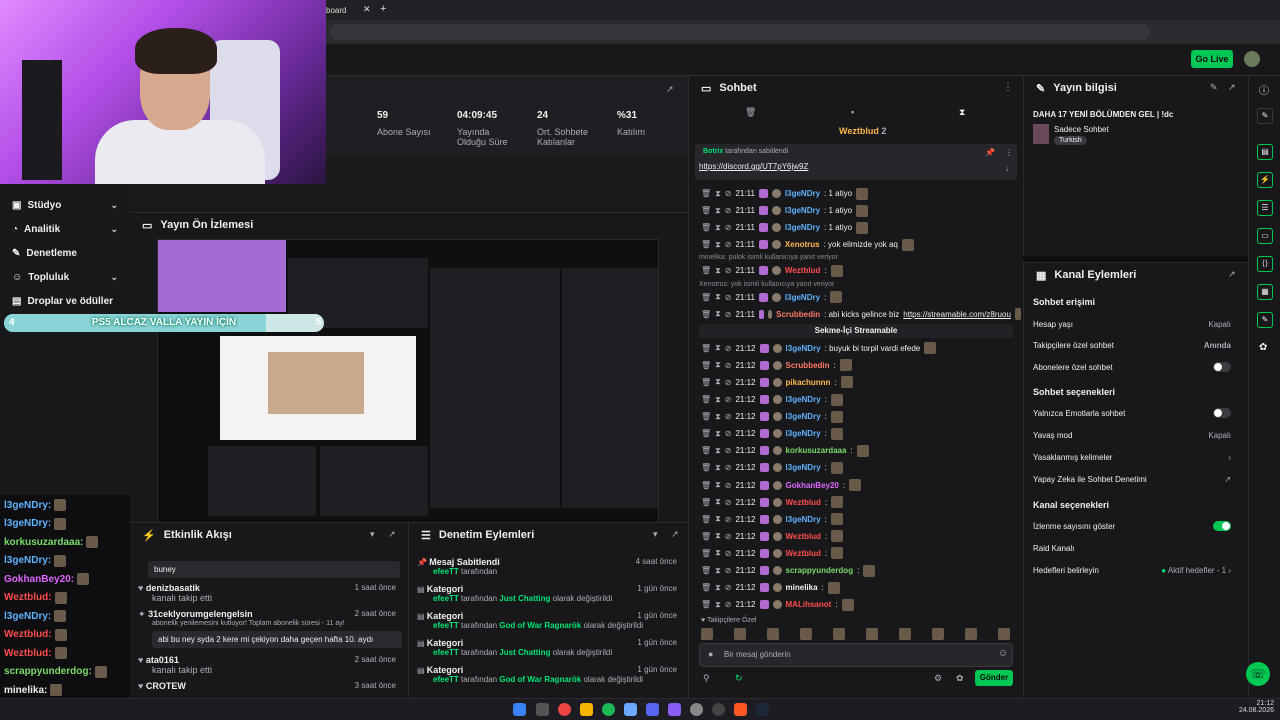 Image resolution: width=1280 pixels, height=720 pixels. I want to click on subs-chat-toggle, so click(1222, 367).